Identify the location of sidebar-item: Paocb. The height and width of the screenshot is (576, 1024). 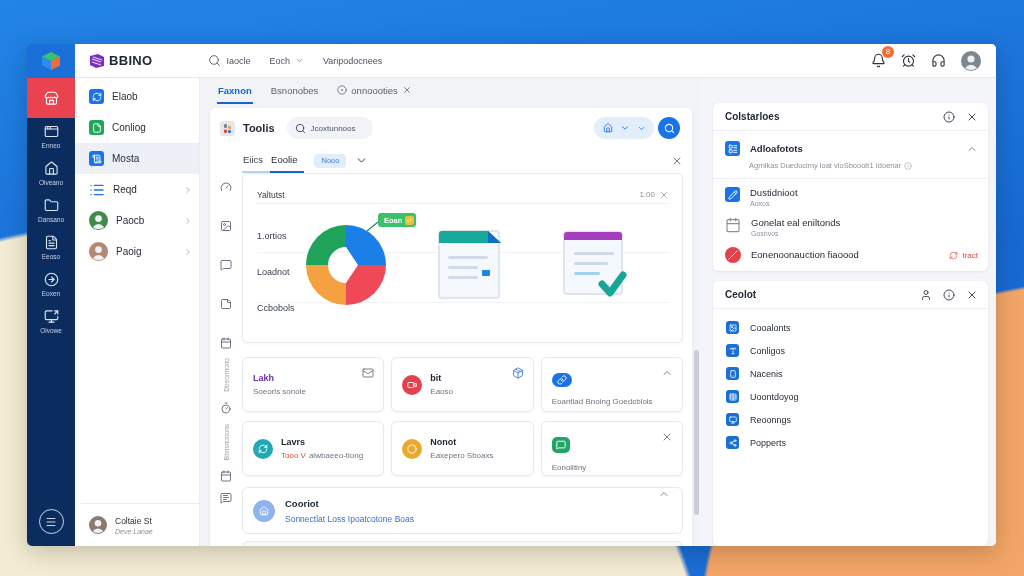
(137, 220).